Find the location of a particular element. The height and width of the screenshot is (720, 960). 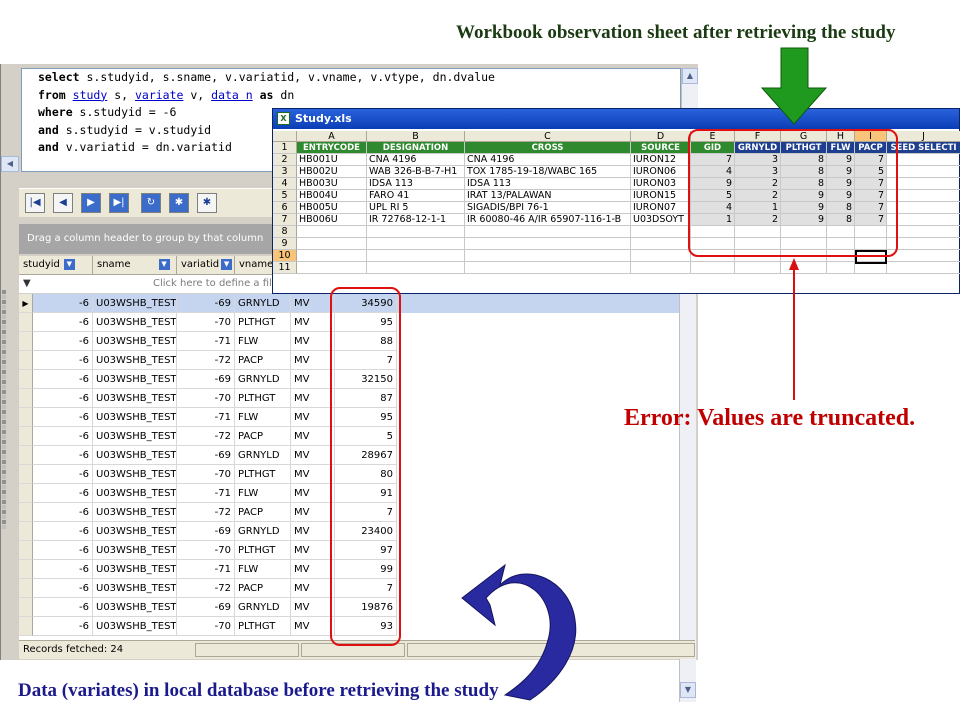

green-down-arrow-icon is located at coordinates (794, 86).